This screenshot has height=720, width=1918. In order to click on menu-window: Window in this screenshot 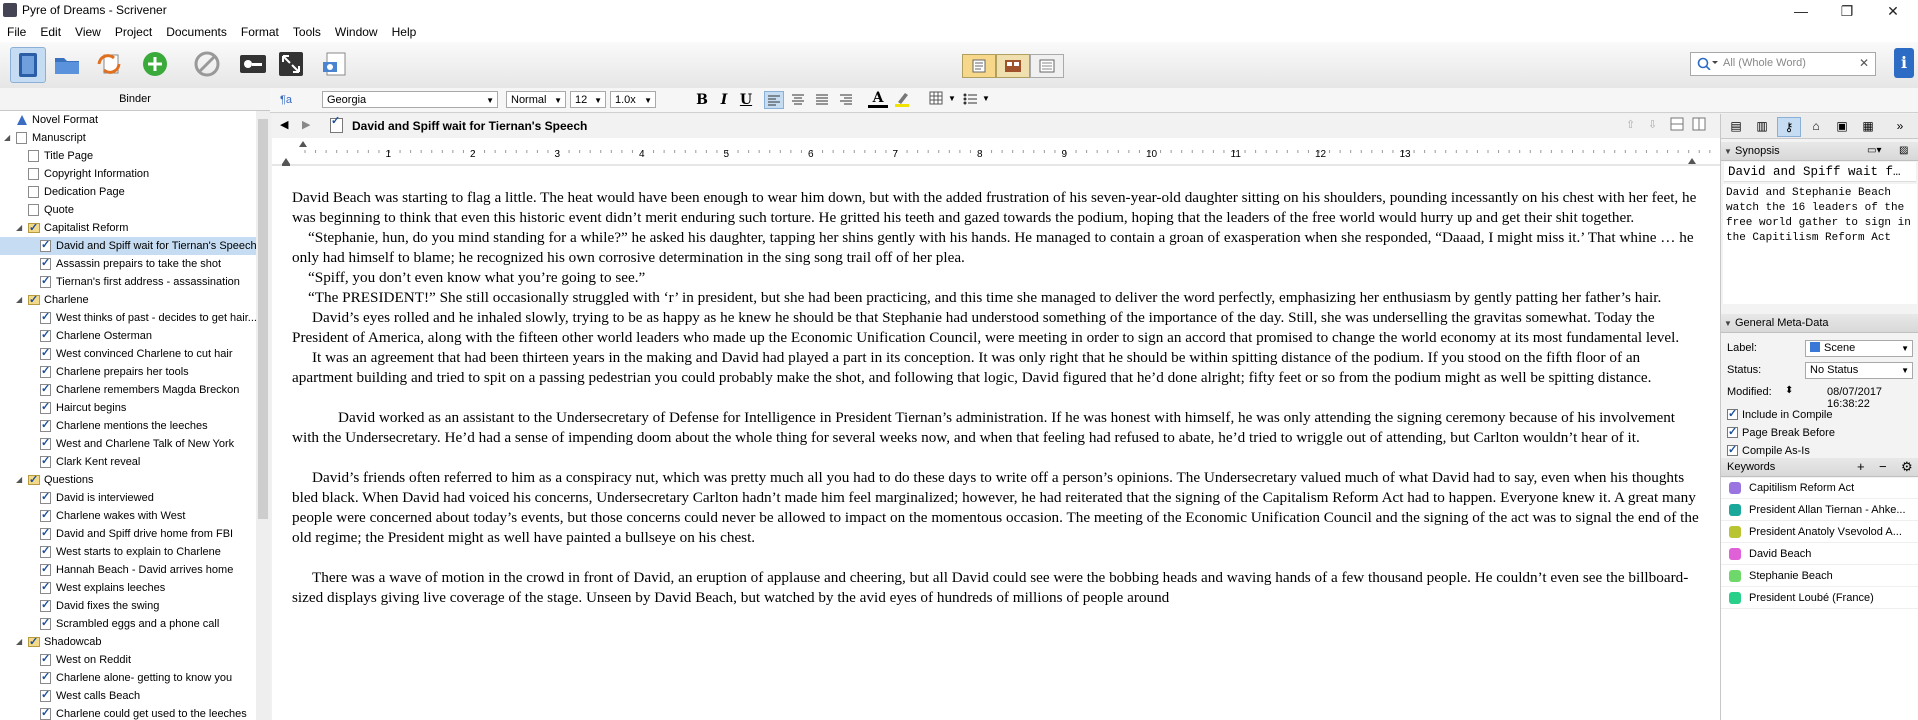, I will do `click(356, 30)`.